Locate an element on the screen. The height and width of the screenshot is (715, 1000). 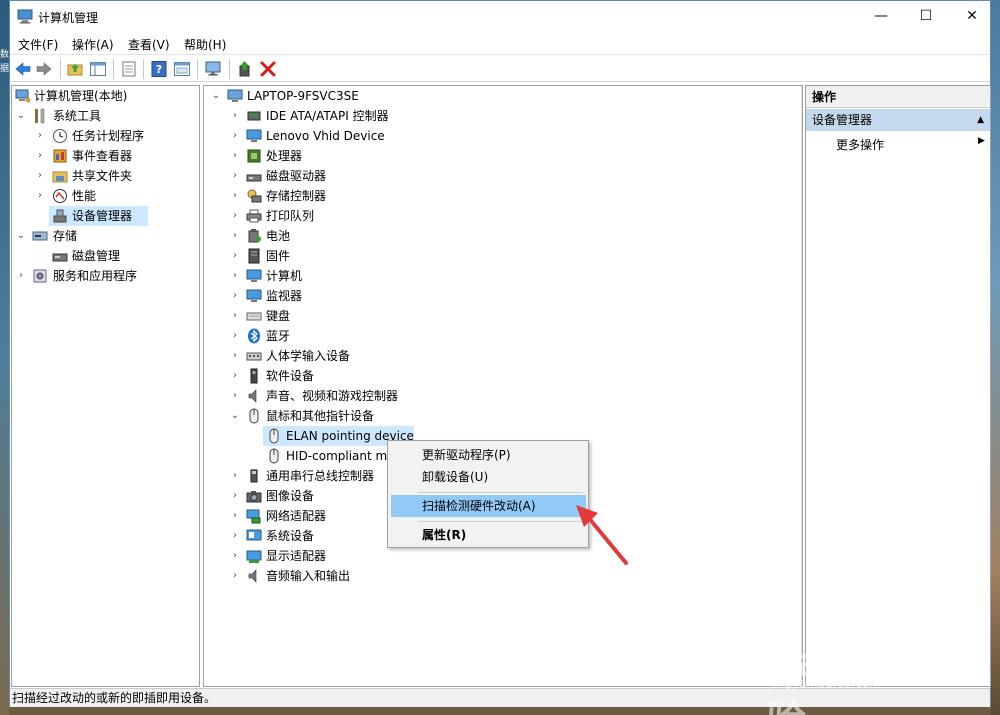
device-category-lenovo-vhid: › Lenovo Vhid Device is located at coordinates (484, 136).